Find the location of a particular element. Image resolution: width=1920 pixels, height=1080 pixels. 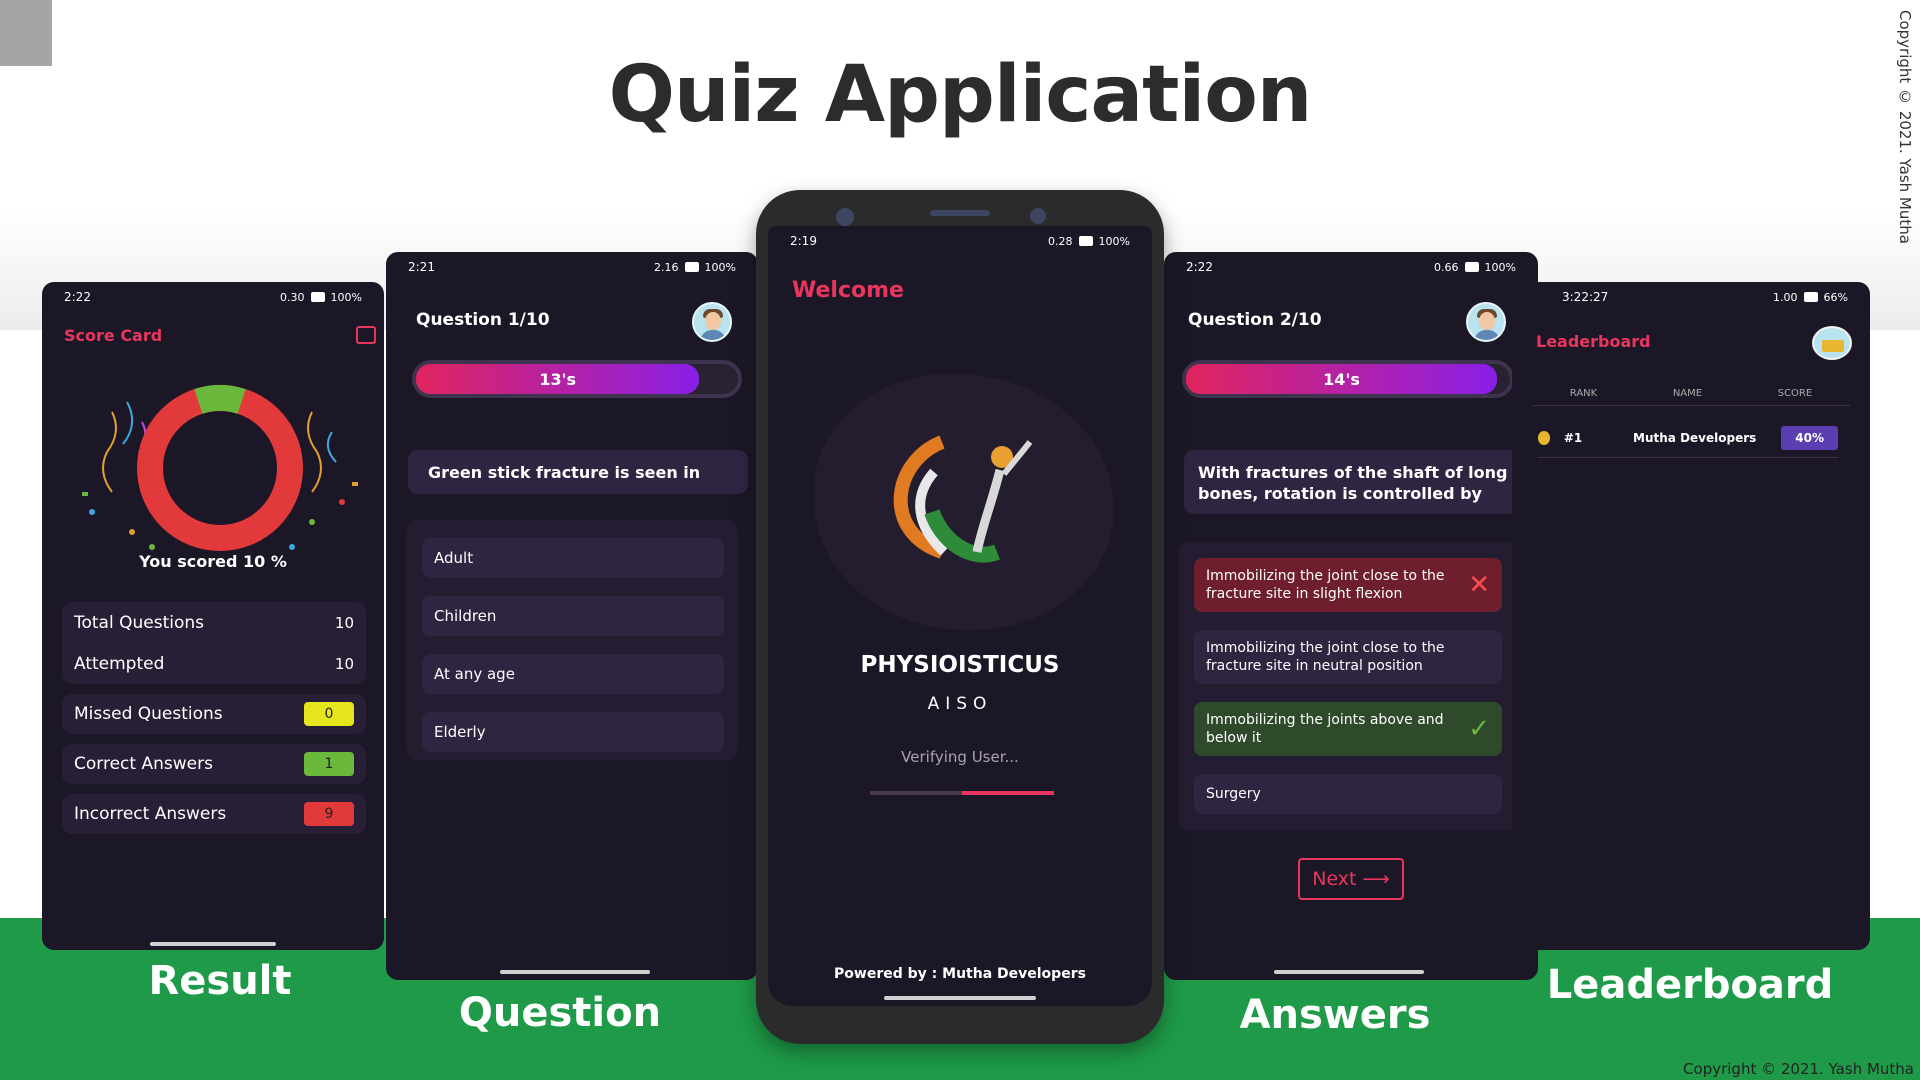

timer-bar: 13's is located at coordinates (577, 379).